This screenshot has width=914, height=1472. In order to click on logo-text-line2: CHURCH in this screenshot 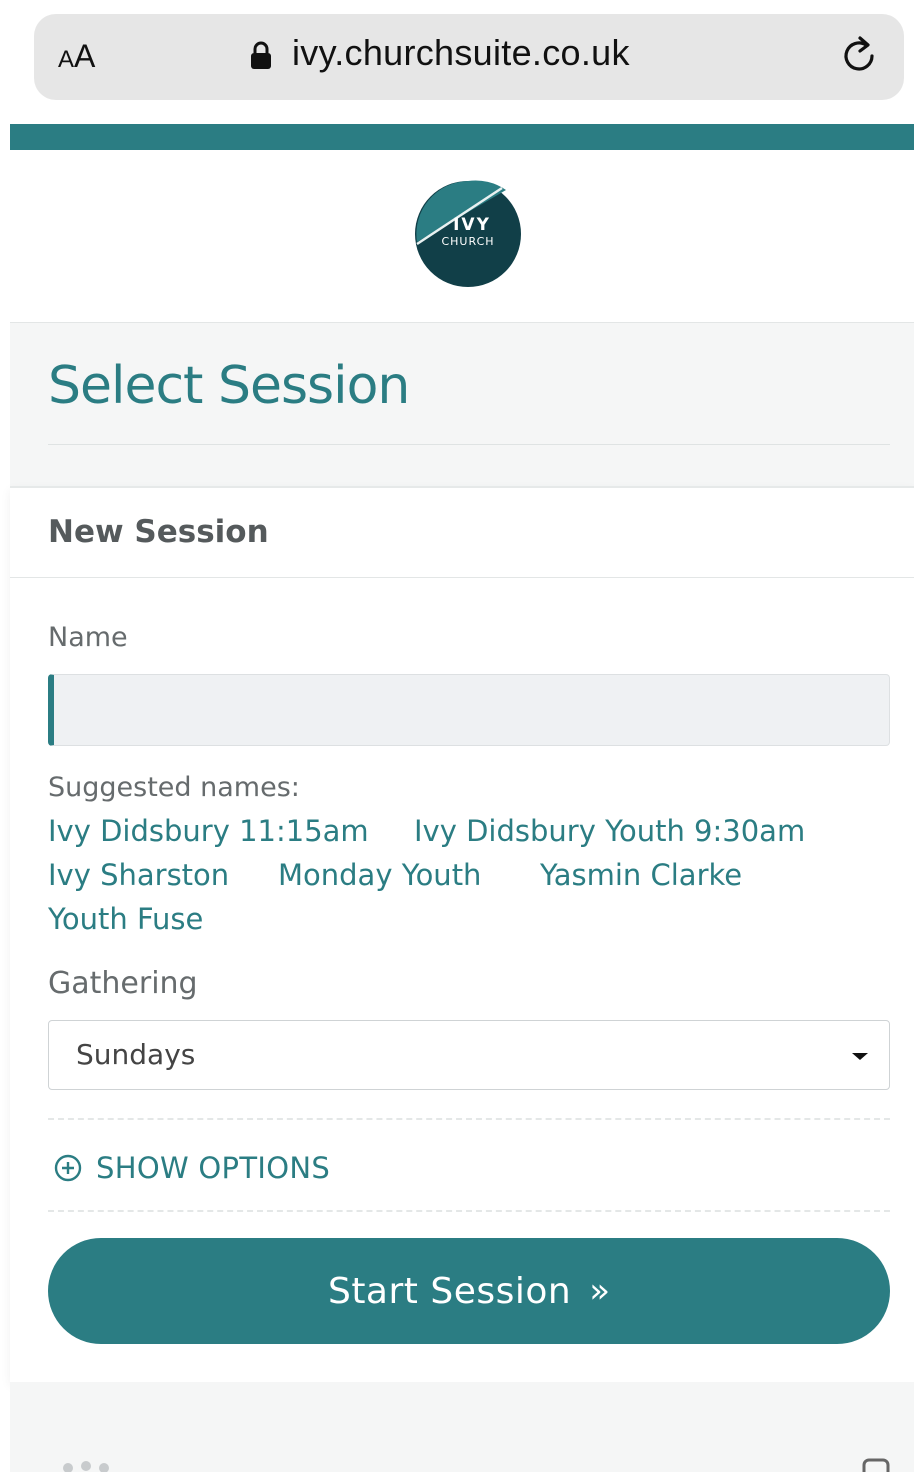, I will do `click(468, 241)`.